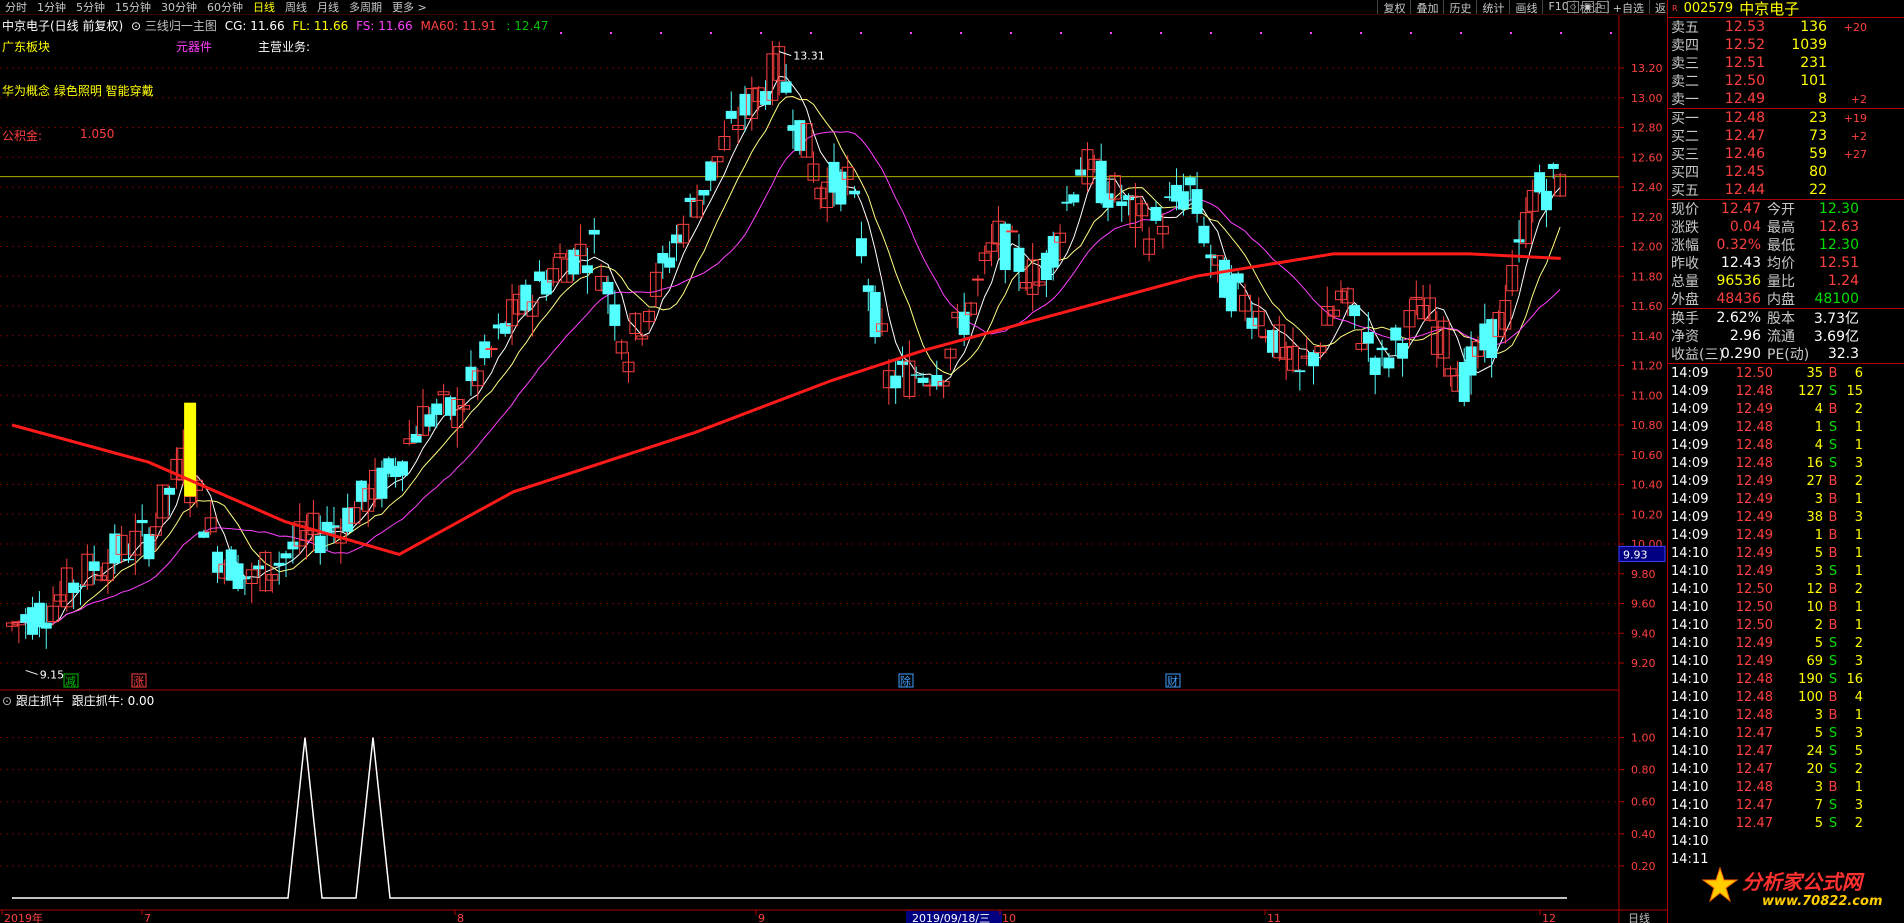 The image size is (1904, 923). Describe the element at coordinates (1786, 118) in the screenshot. I see `order-row: 买一 12.48 23 +19` at that location.